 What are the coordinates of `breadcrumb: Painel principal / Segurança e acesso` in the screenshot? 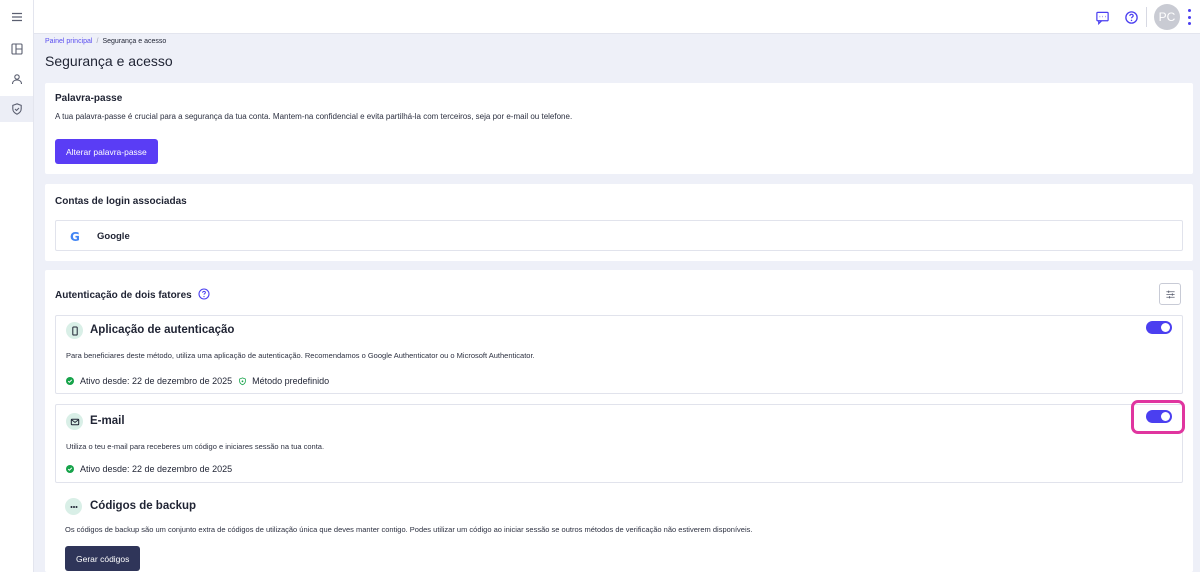 It's located at (105, 41).